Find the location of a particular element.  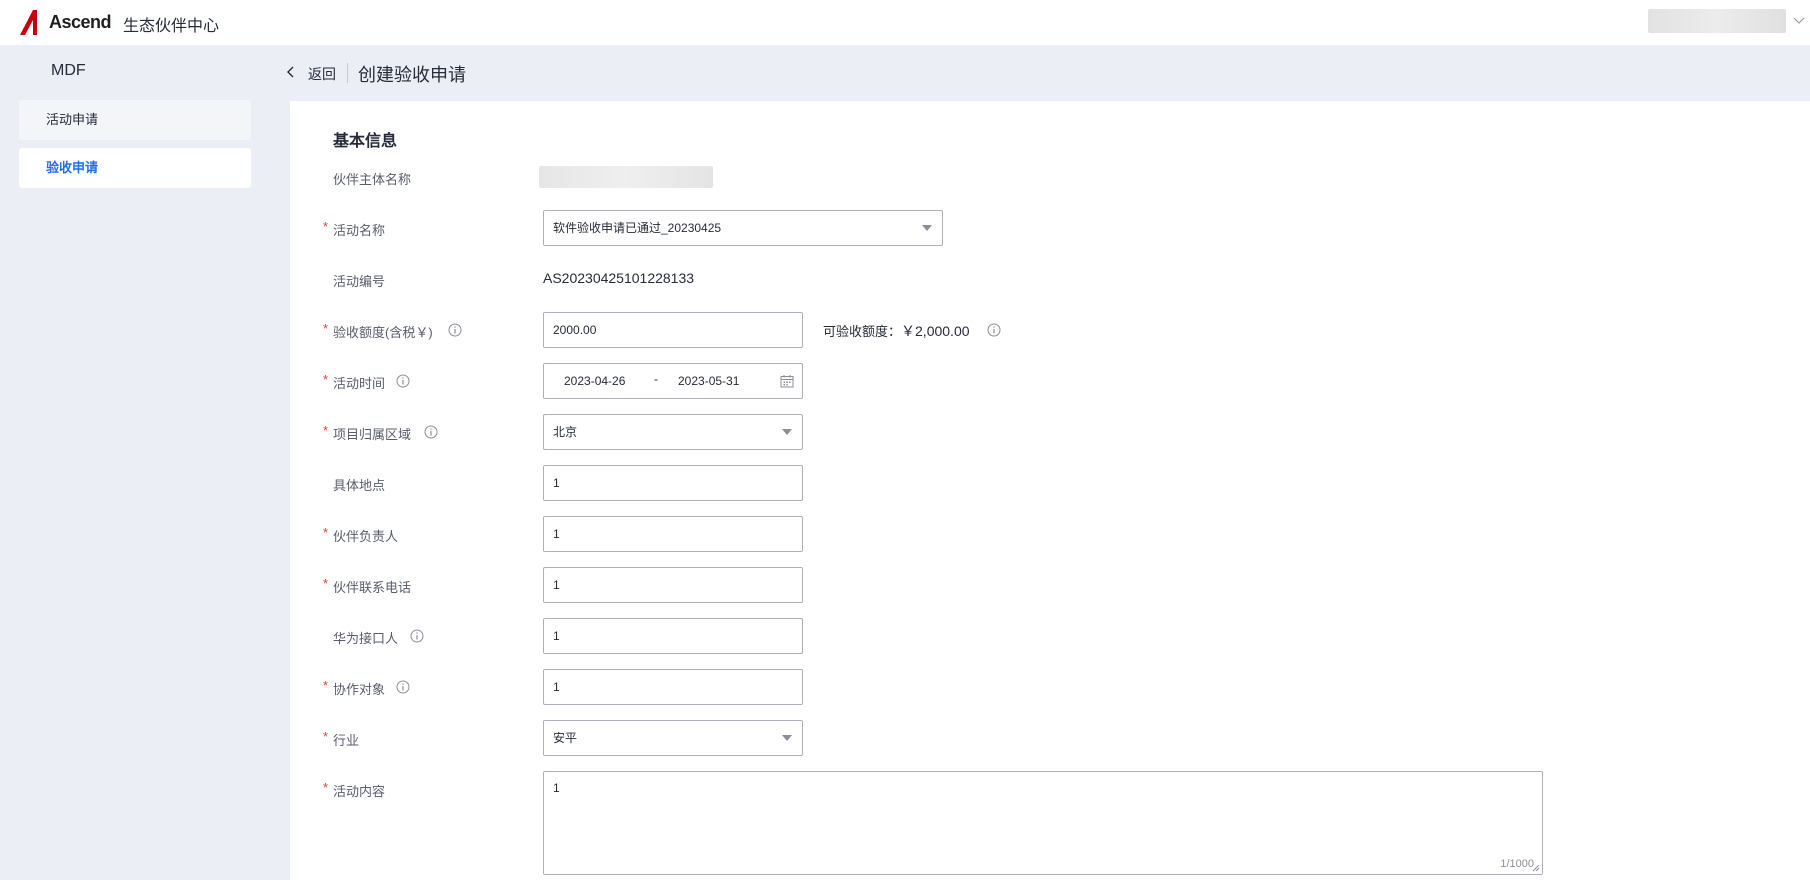

collab-target-value: 1 is located at coordinates (556, 687).